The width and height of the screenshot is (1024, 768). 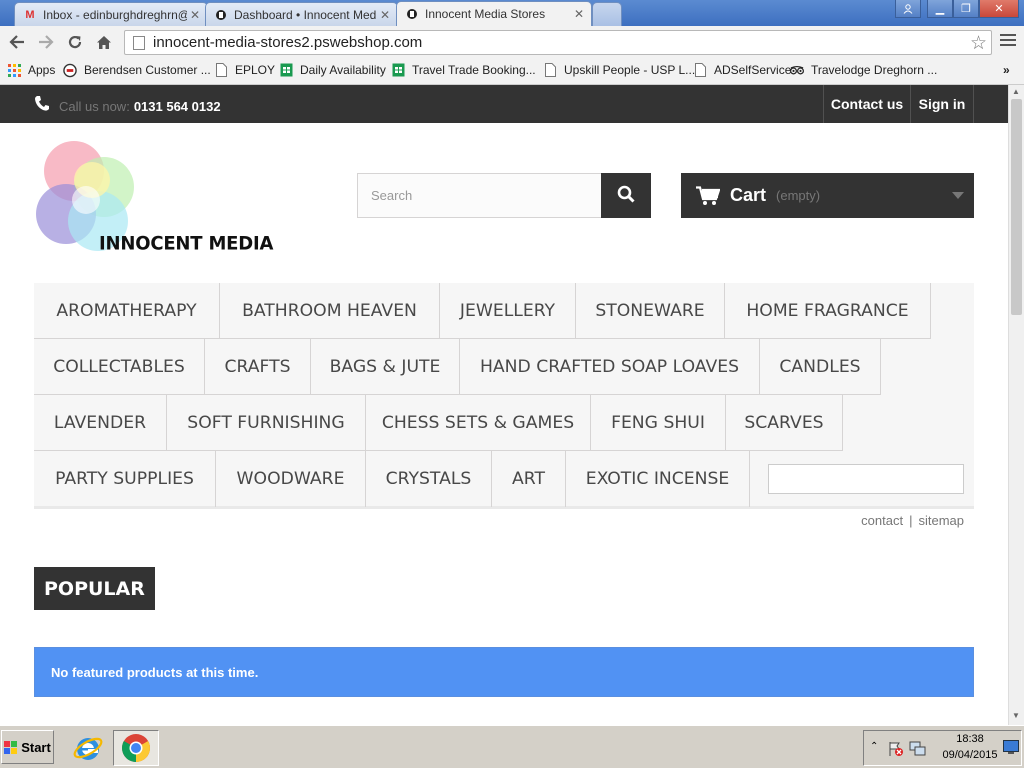 What do you see at coordinates (970, 739) in the screenshot?
I see `clock-time: 18:38` at bounding box center [970, 739].